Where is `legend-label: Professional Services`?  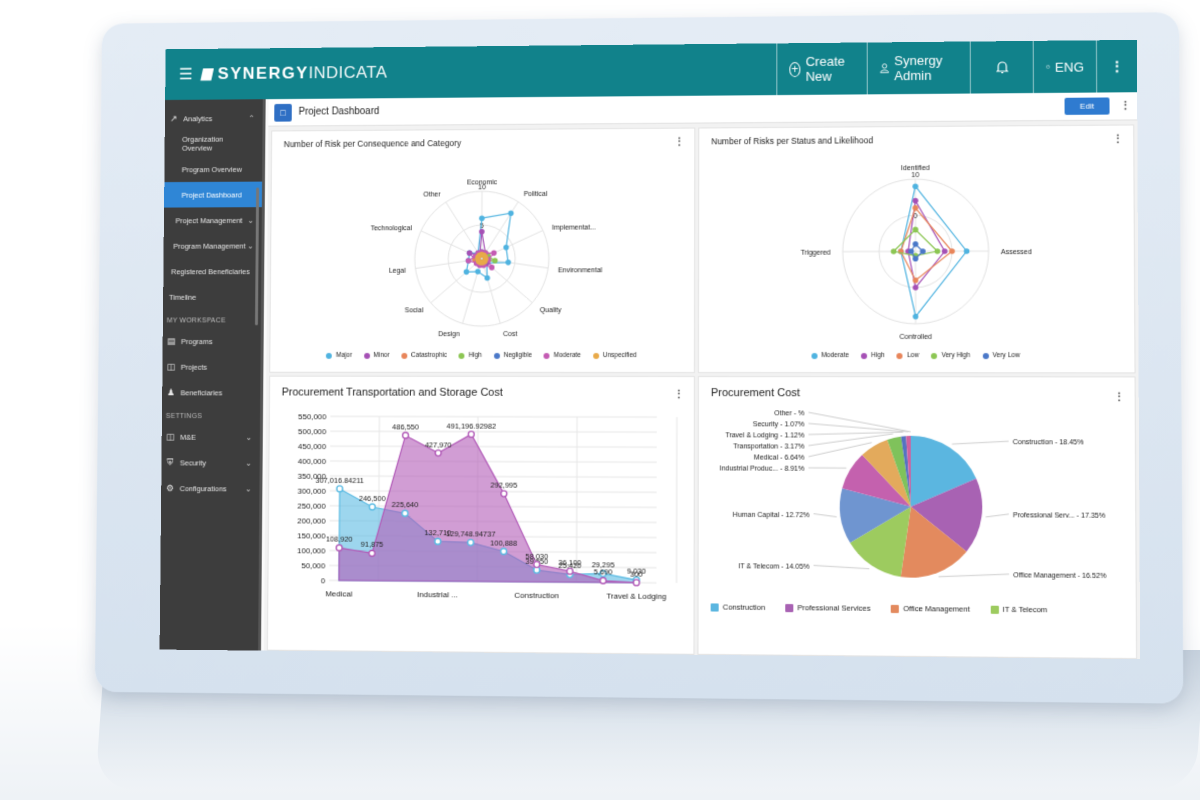
legend-label: Professional Services is located at coordinates (834, 608).